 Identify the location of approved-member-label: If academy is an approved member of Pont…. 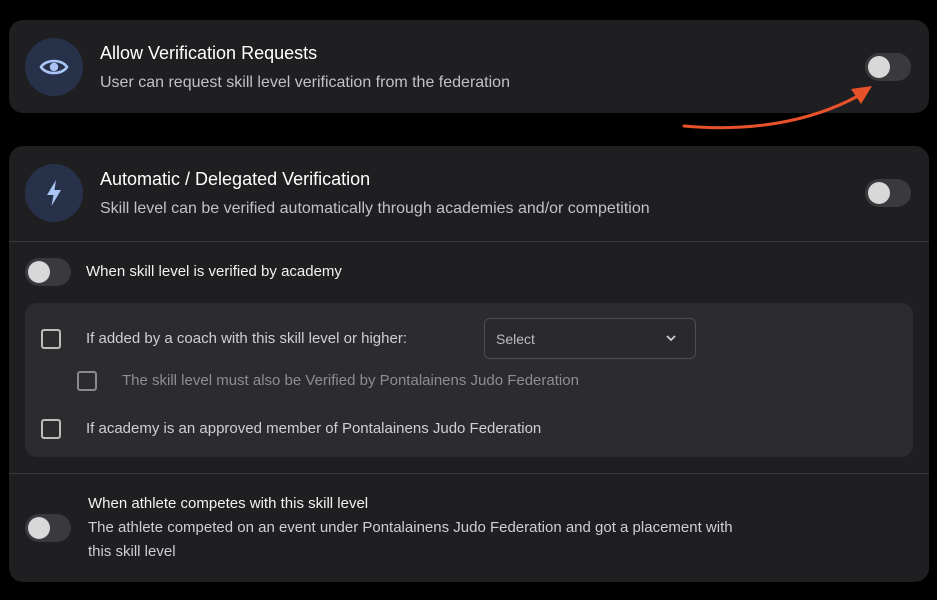
(314, 428).